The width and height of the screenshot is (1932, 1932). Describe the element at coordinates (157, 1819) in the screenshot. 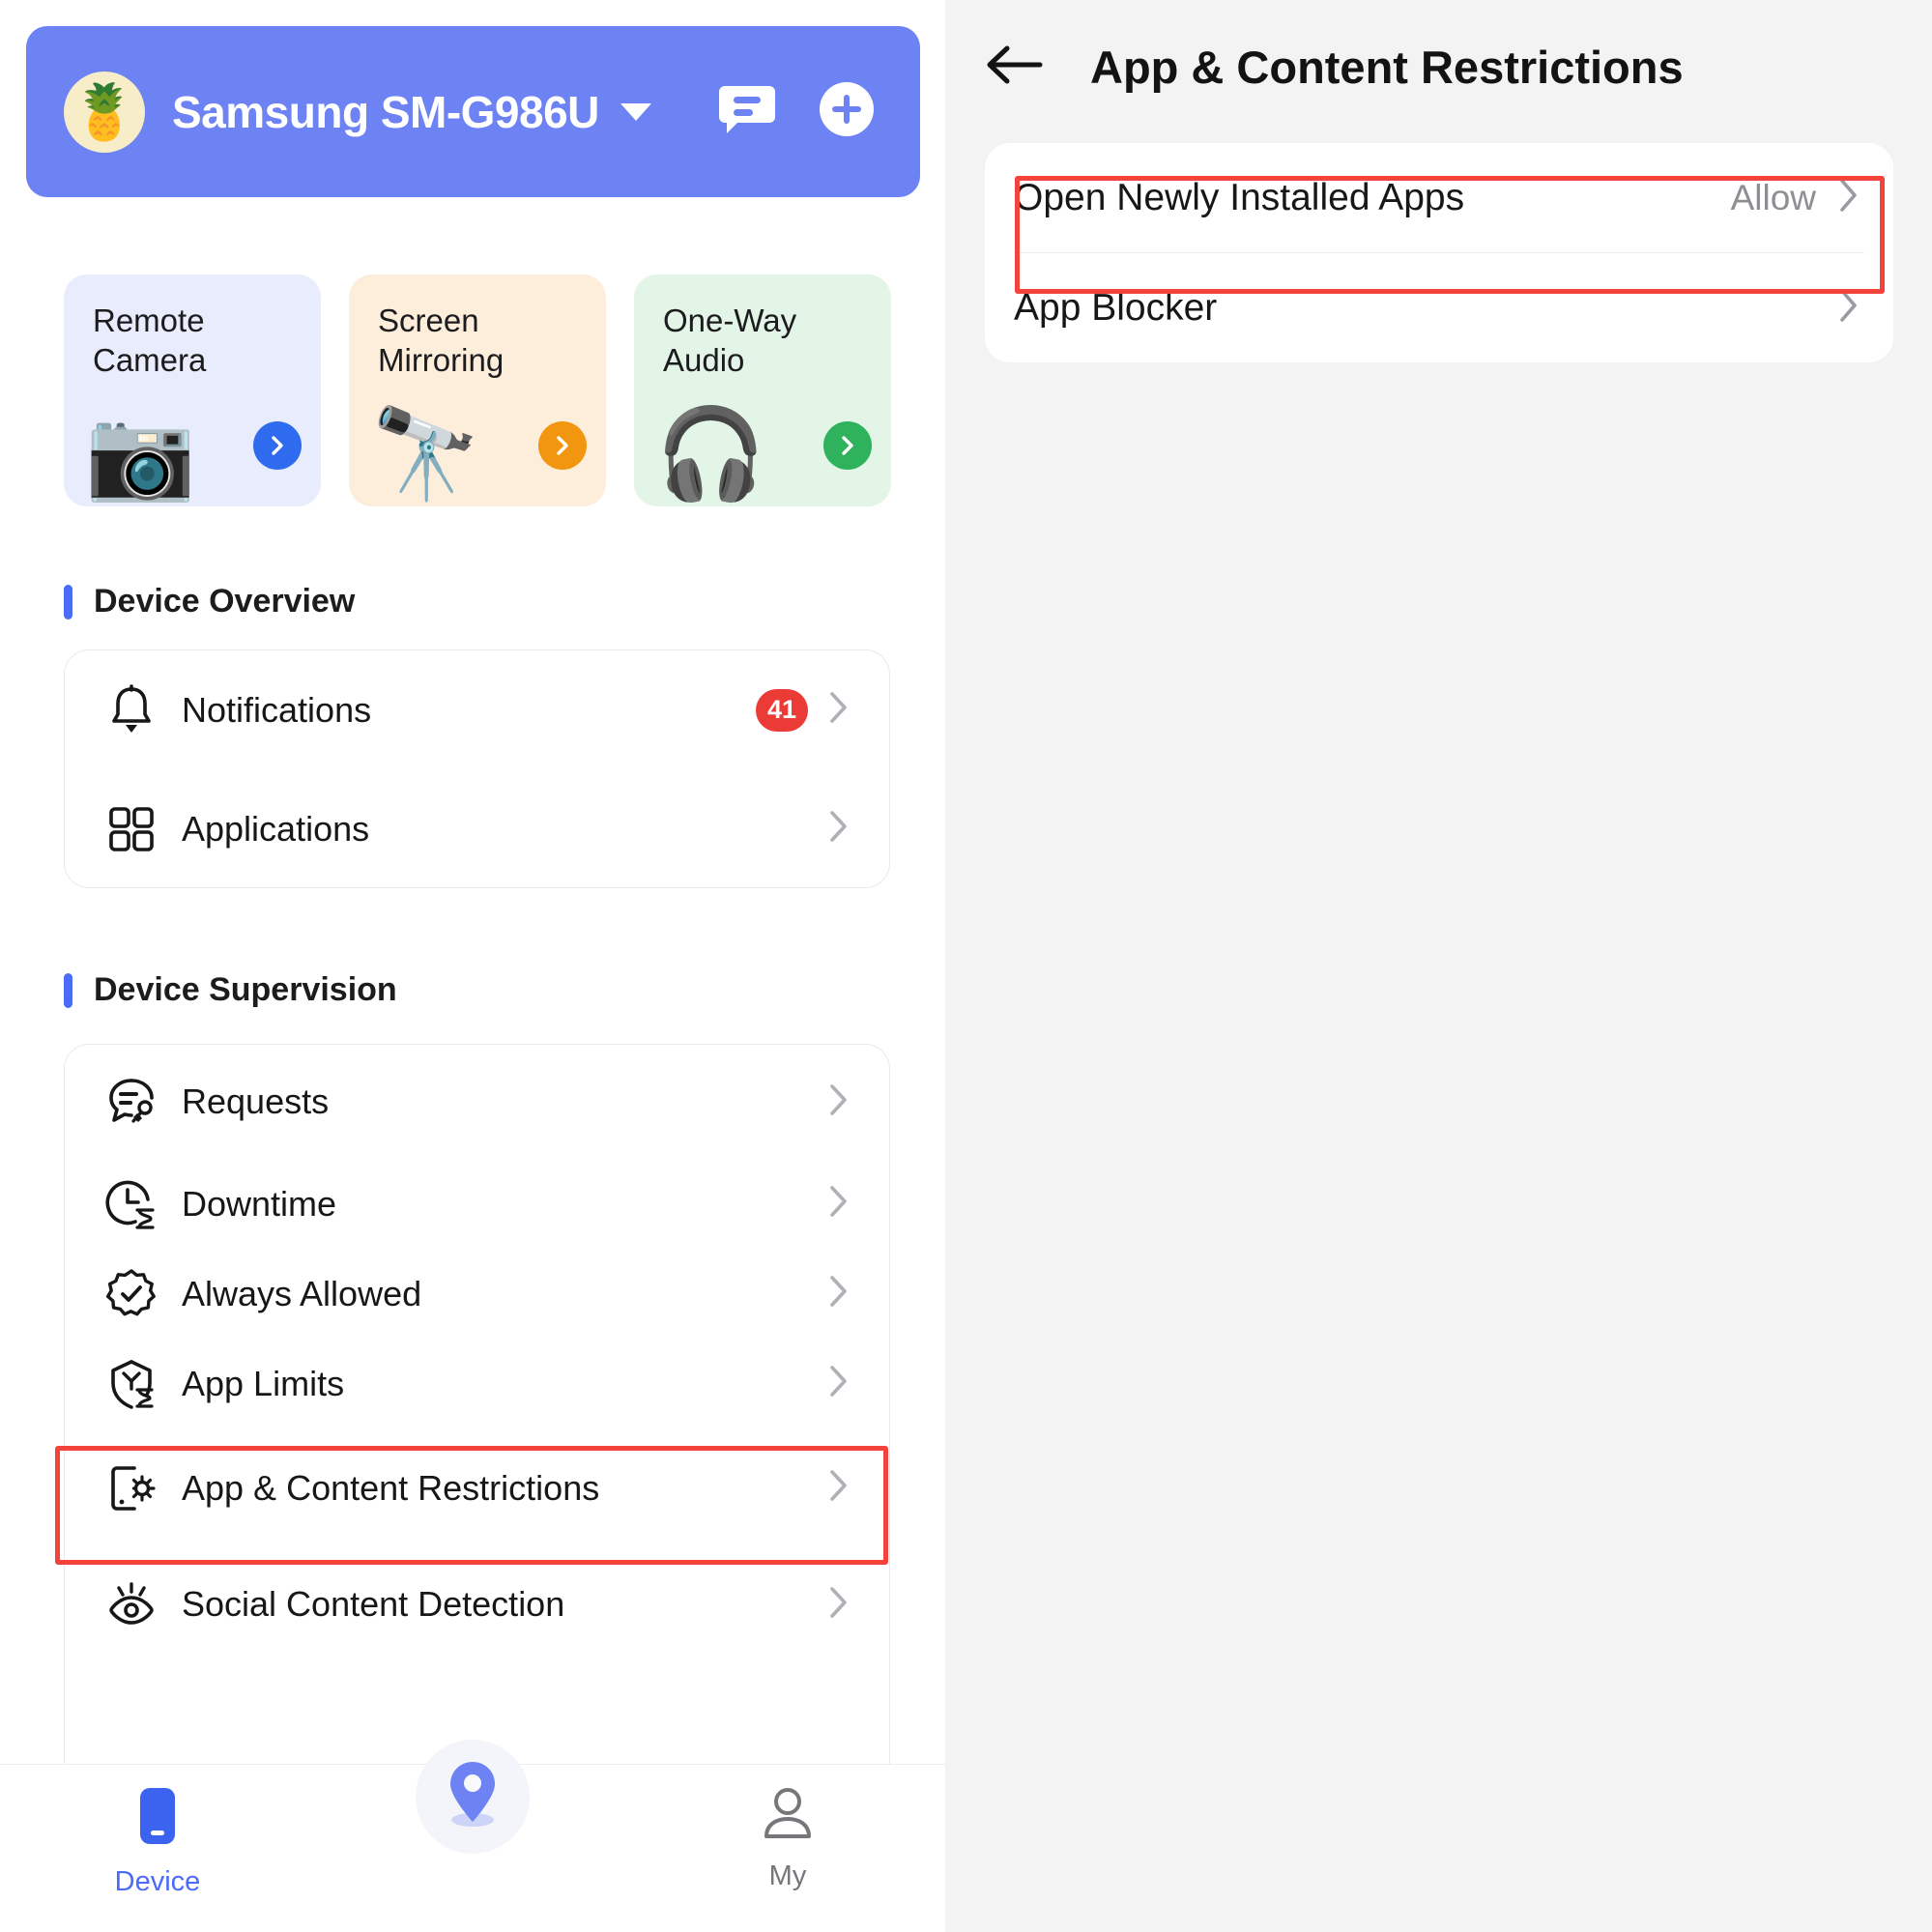

I see `phone-icon` at that location.